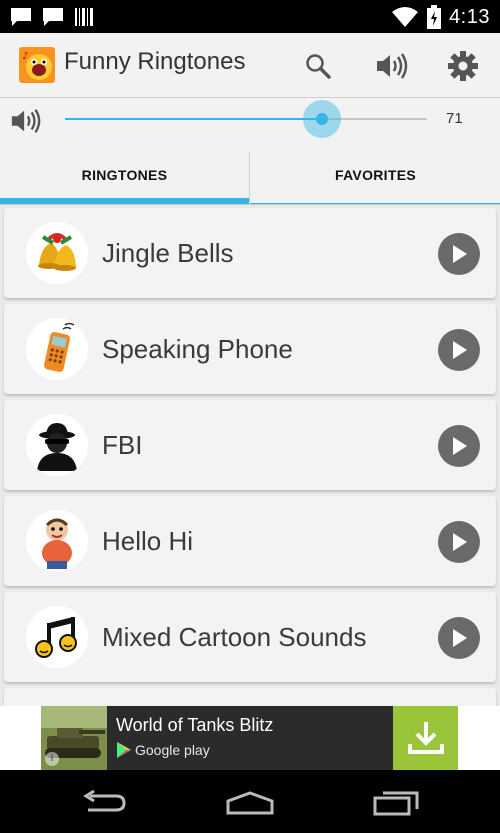 This screenshot has width=500, height=833. I want to click on list-item: Jingle Bells, so click(250, 253).